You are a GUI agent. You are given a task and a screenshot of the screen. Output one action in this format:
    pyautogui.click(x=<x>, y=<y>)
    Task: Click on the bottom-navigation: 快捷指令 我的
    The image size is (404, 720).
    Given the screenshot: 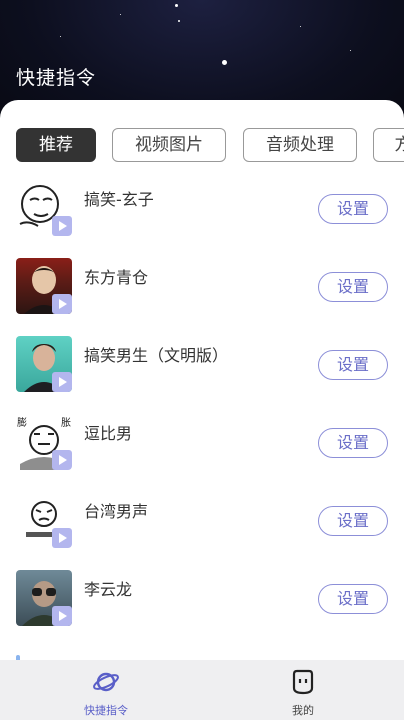 What is the action you would take?
    pyautogui.click(x=202, y=690)
    